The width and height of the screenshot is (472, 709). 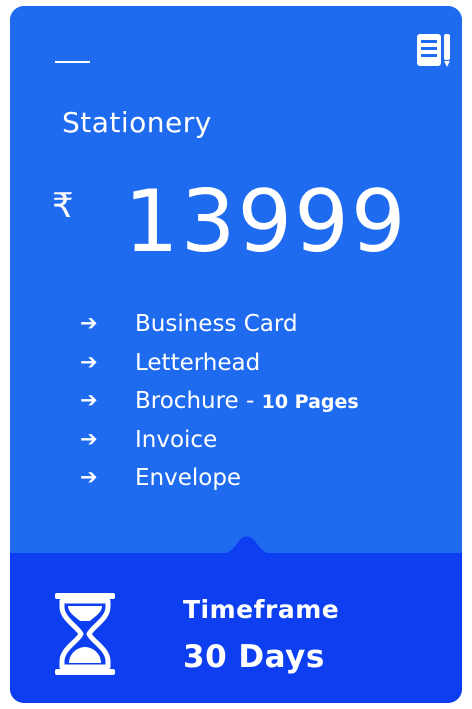 I want to click on price-amount: 13999, so click(x=266, y=222).